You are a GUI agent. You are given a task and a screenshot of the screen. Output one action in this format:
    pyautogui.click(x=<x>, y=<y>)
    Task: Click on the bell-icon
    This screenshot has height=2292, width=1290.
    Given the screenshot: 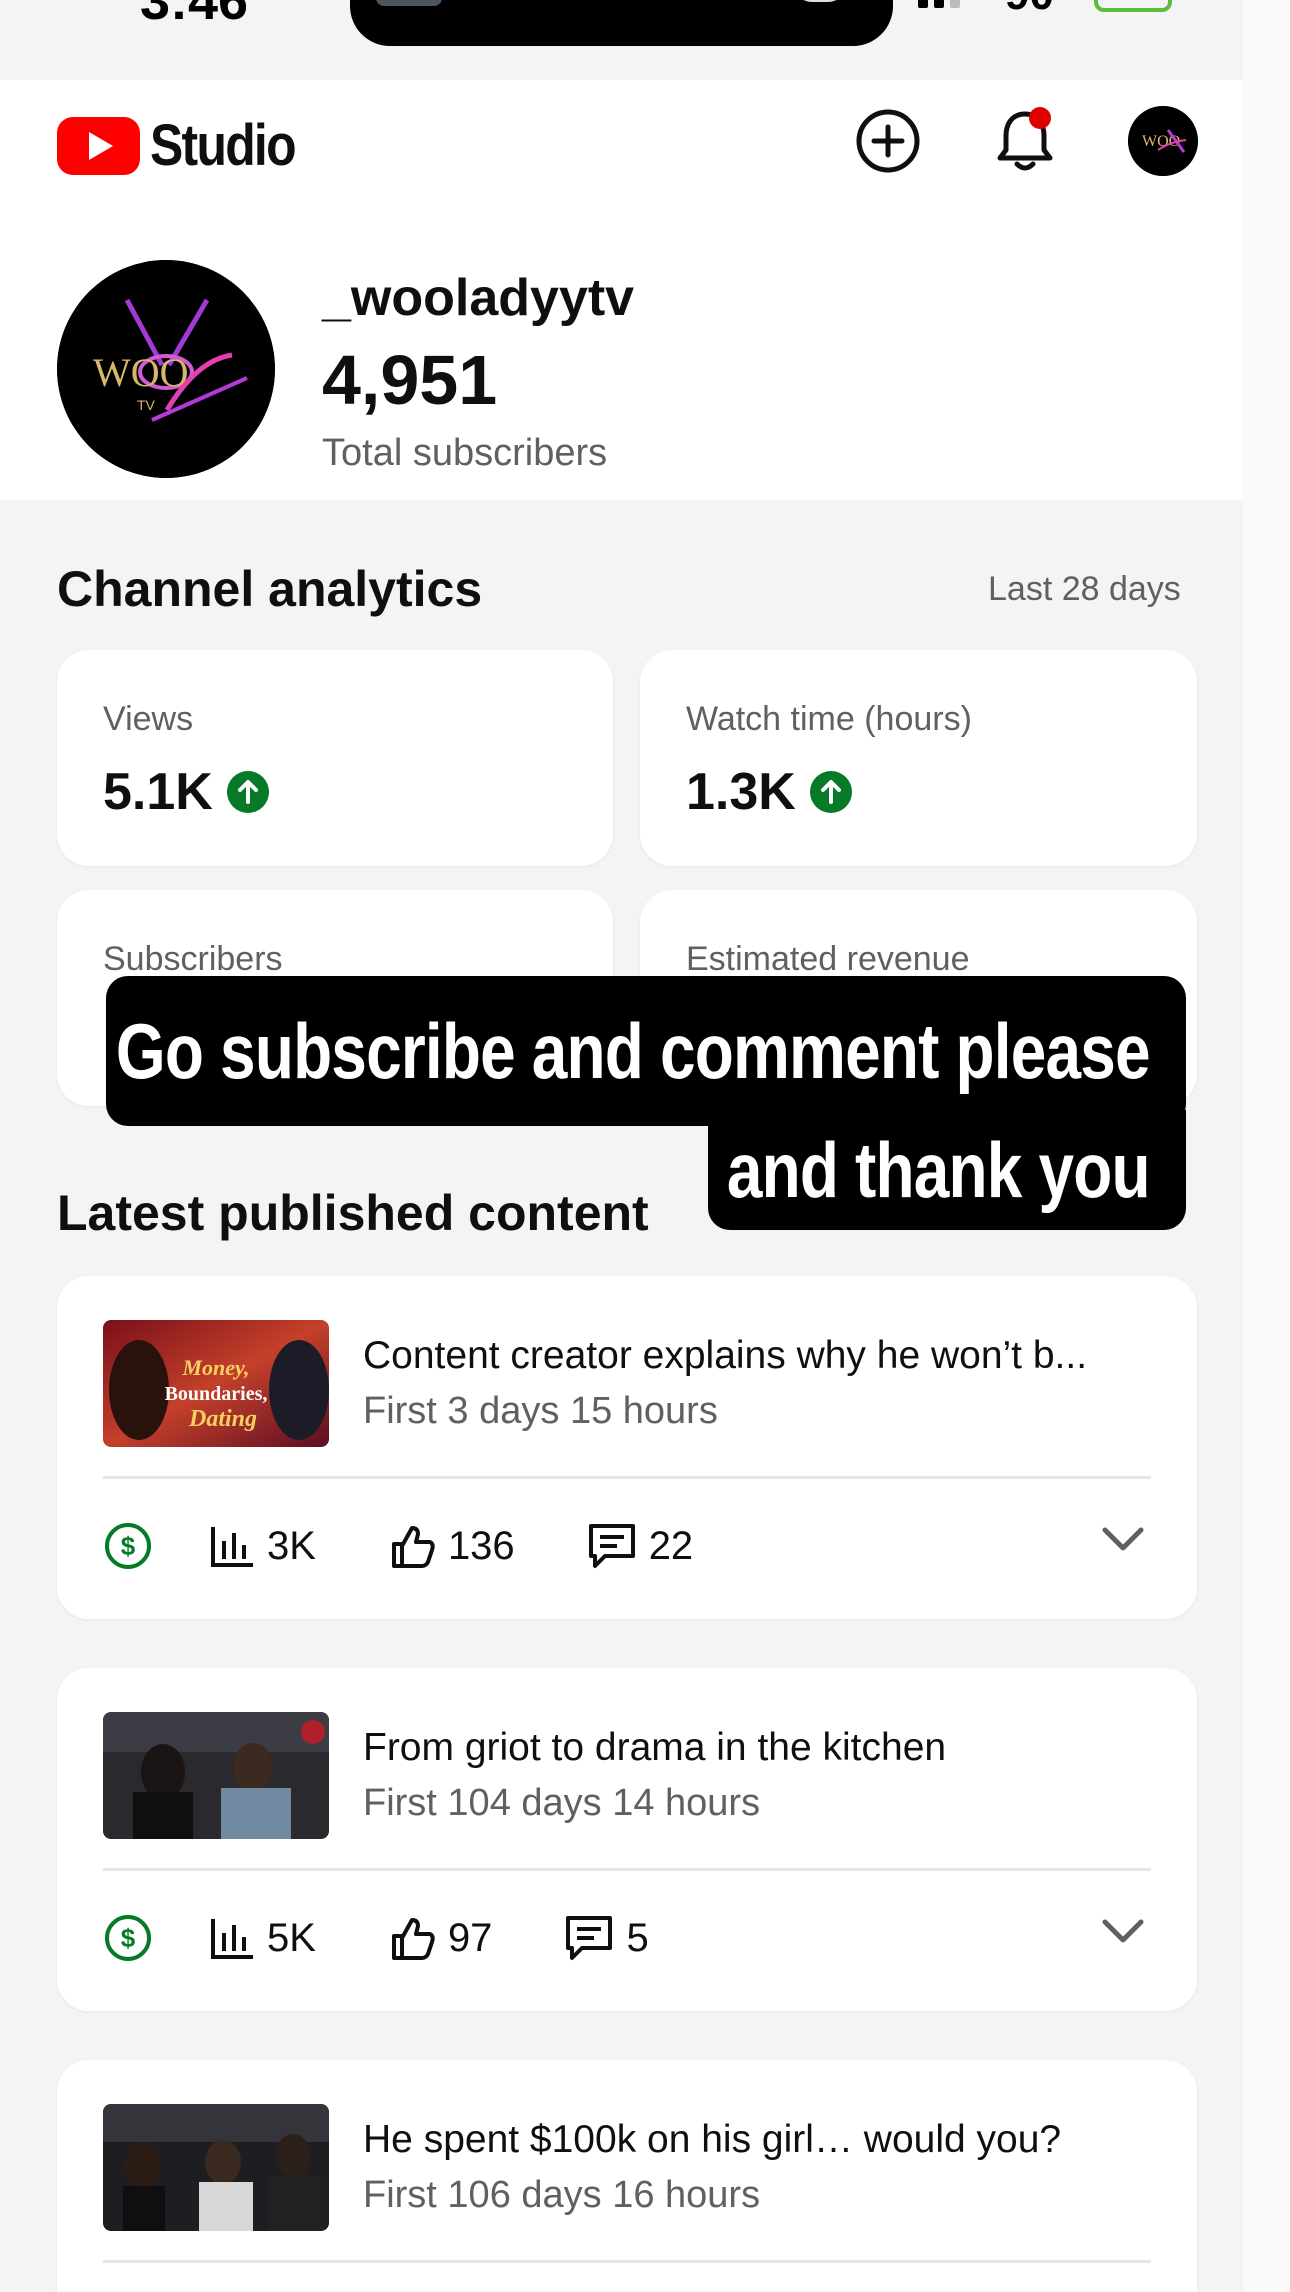 What is the action you would take?
    pyautogui.click(x=1025, y=139)
    